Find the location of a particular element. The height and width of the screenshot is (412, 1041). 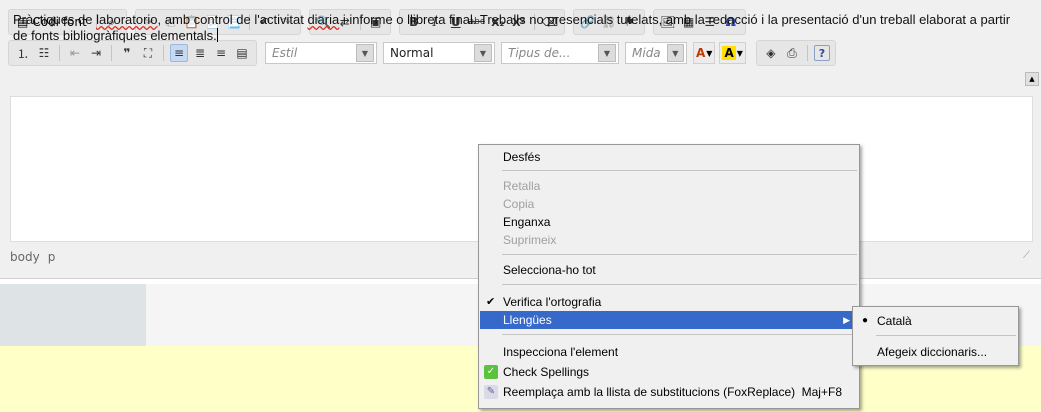

scroll-up-arrow-icon: ▲ is located at coordinates (1032, 79).